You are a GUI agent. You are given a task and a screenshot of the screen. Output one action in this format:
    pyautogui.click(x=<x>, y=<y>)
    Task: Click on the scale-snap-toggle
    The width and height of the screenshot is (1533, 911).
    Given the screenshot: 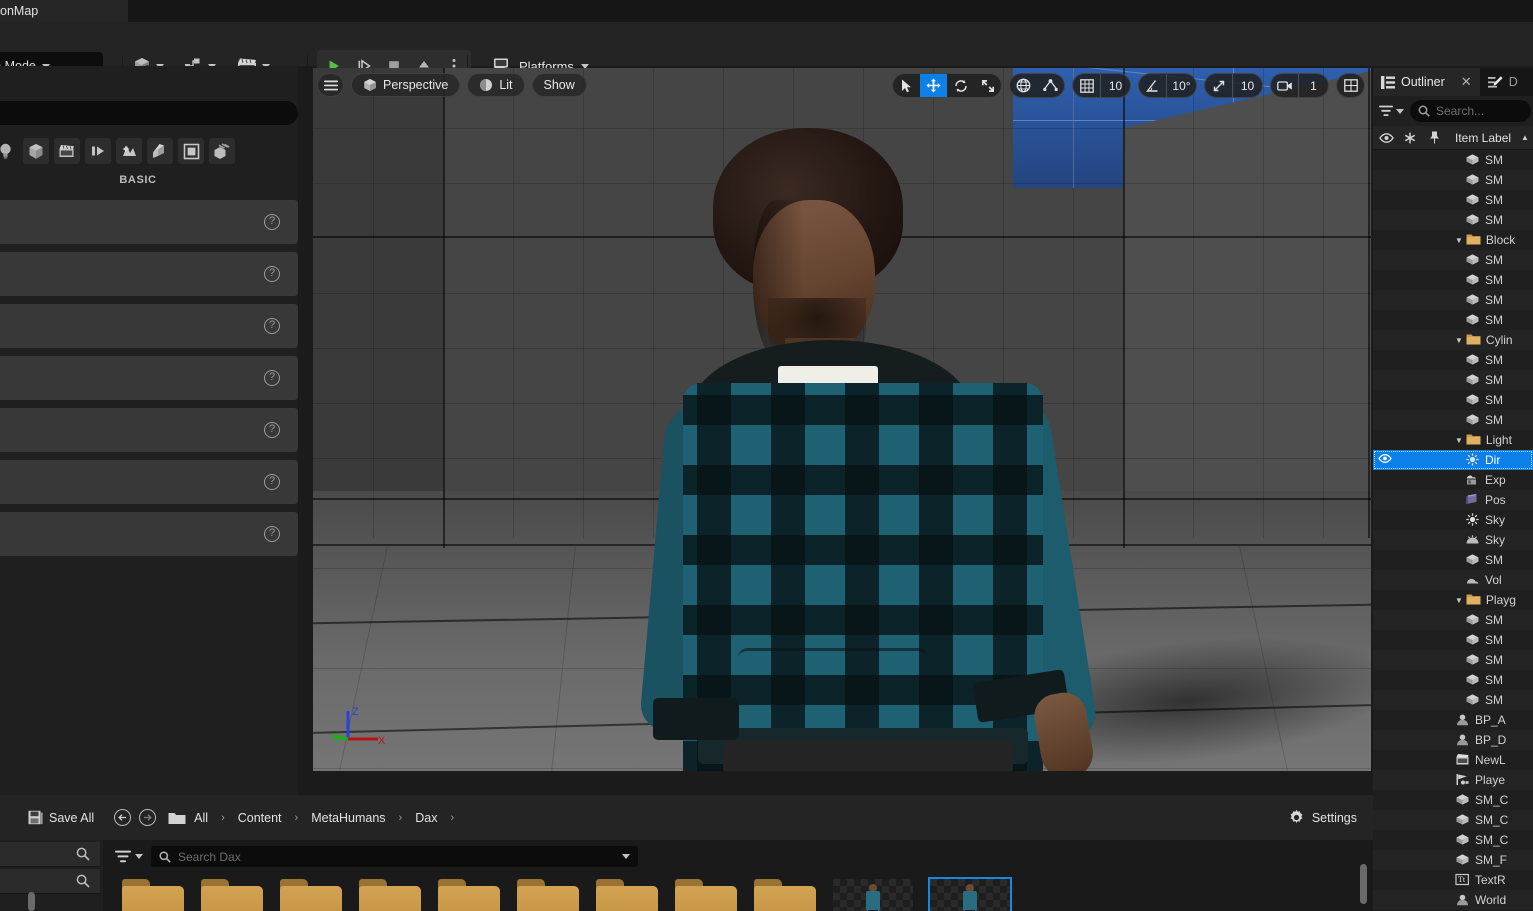 What is the action you would take?
    pyautogui.click(x=1218, y=85)
    